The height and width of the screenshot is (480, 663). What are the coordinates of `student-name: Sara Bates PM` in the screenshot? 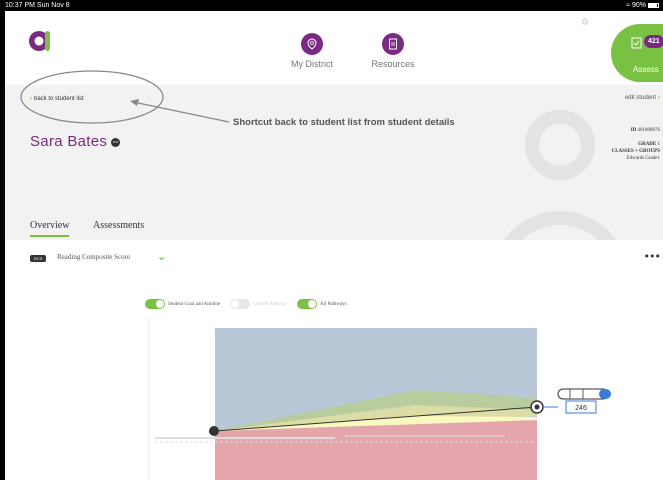 It's located at (75, 141).